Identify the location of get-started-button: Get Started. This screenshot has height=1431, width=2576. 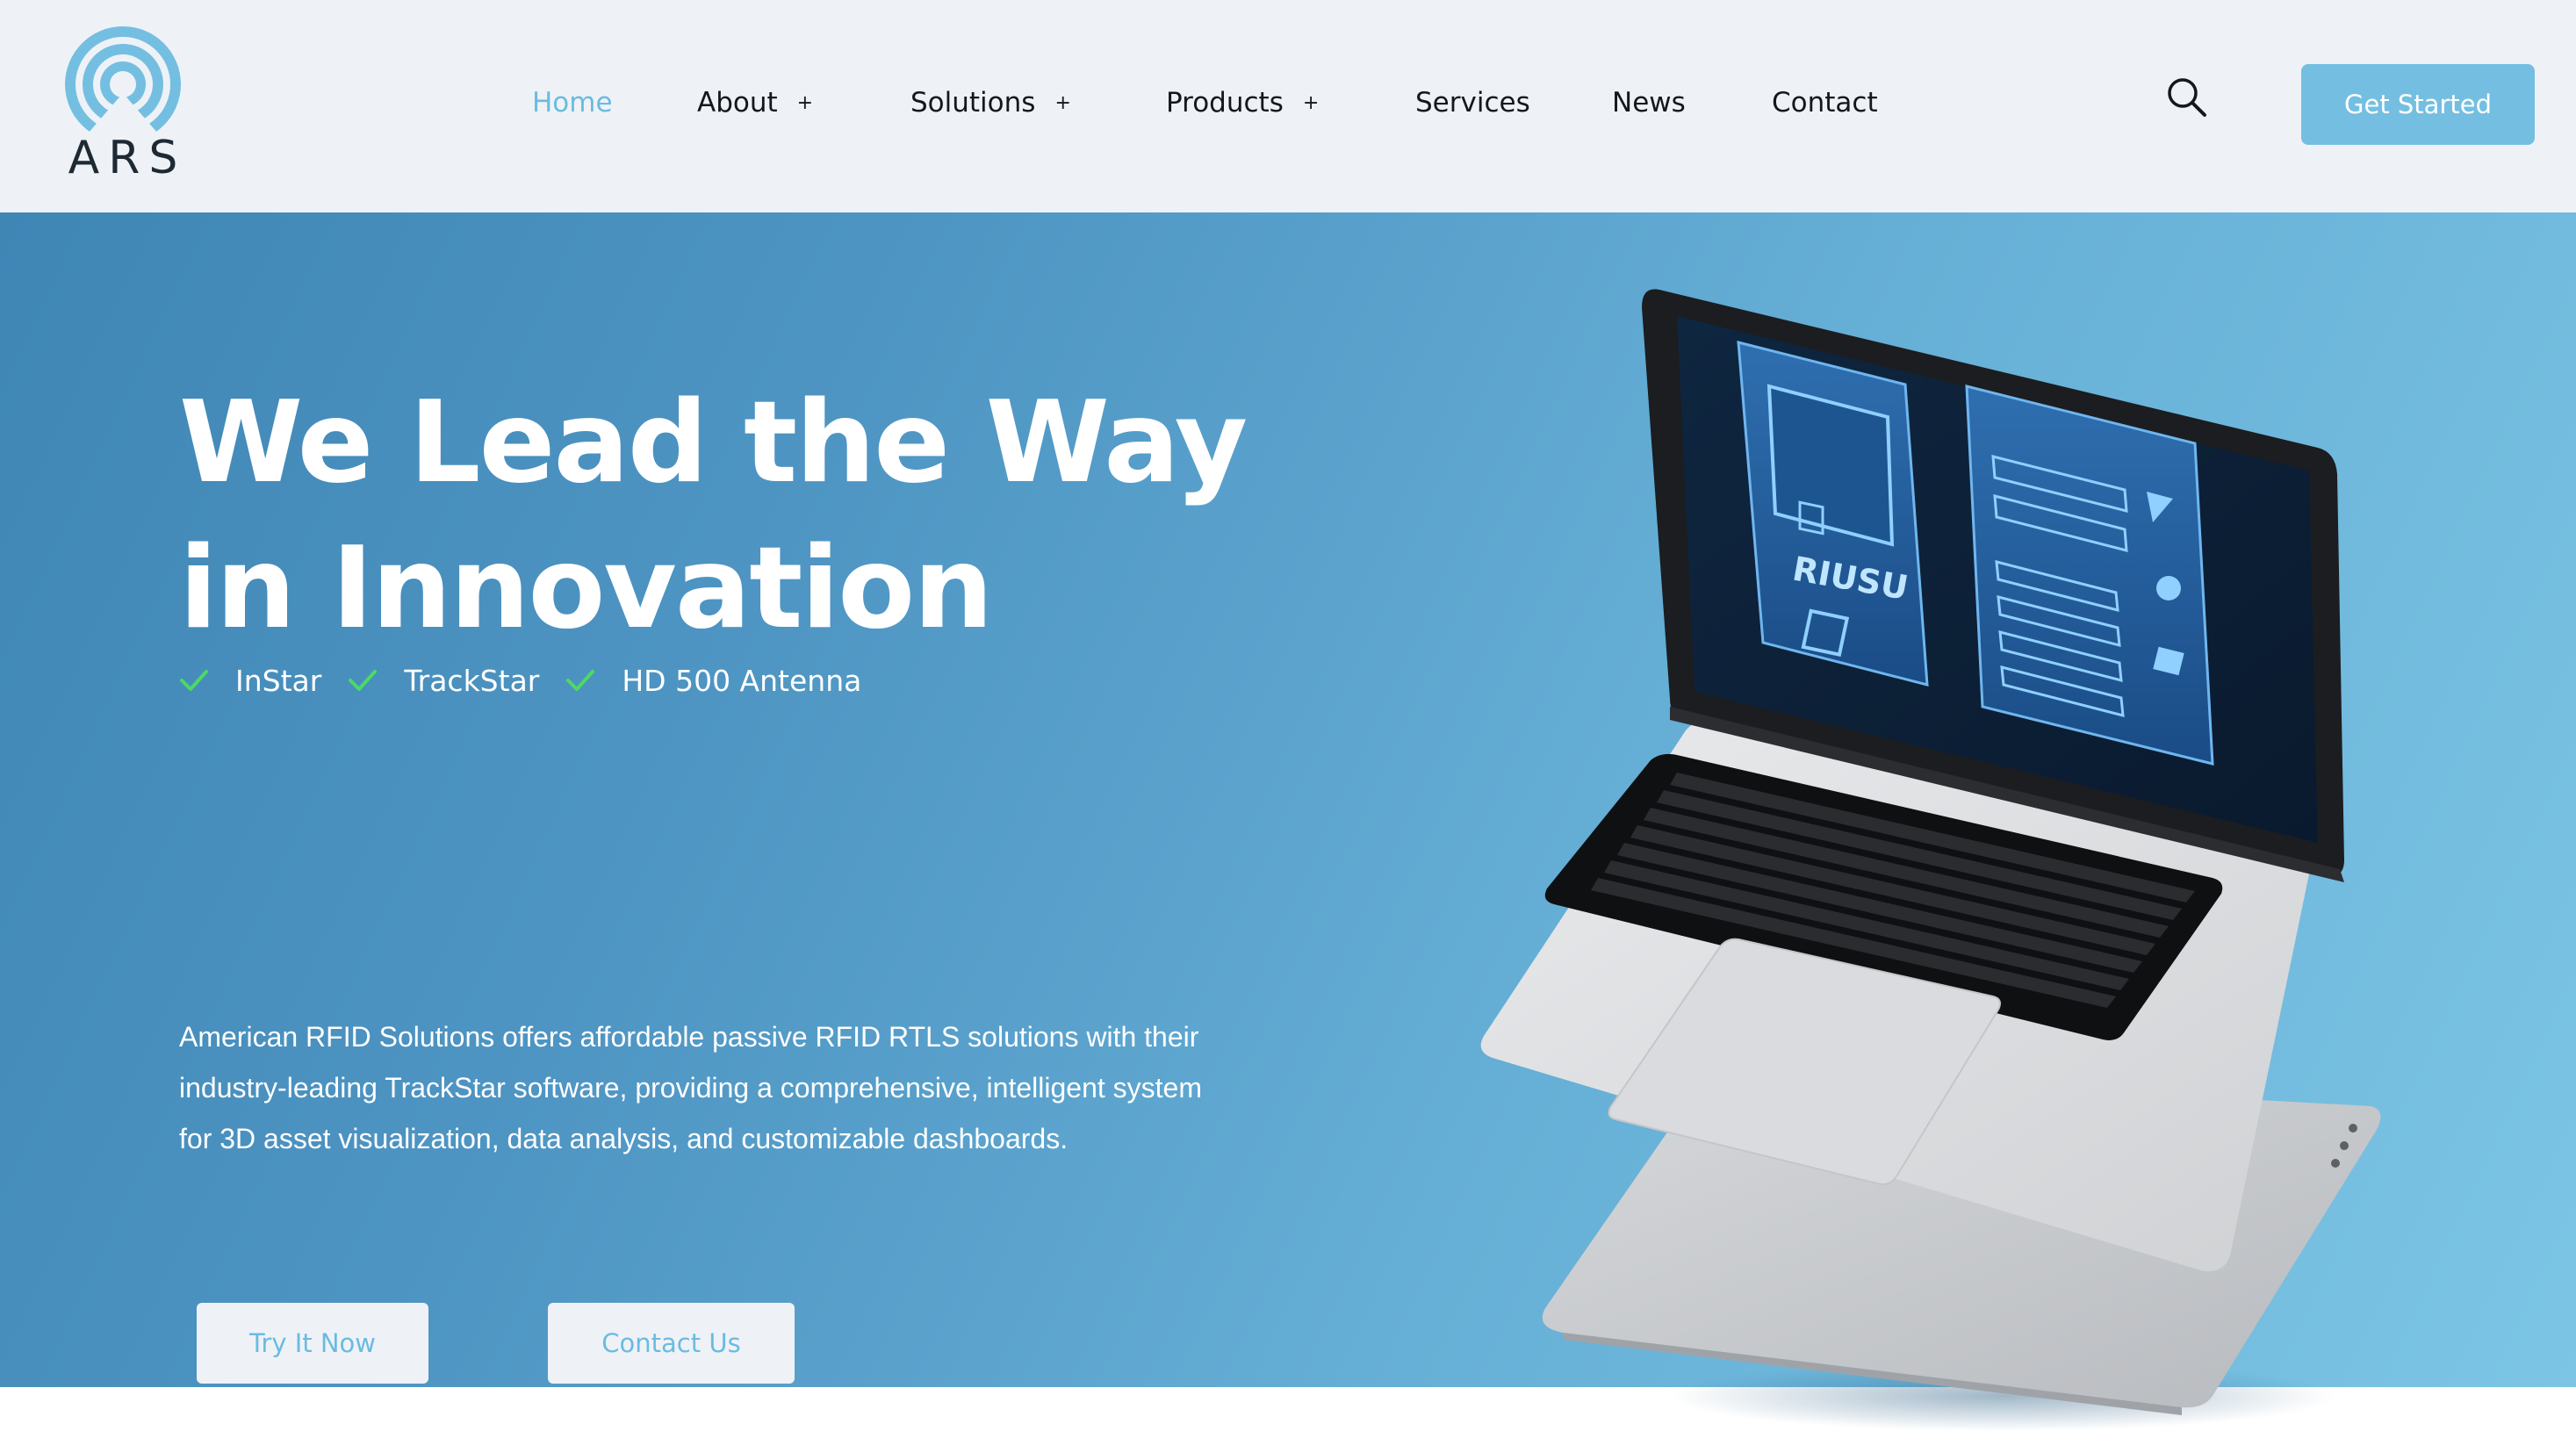
(2418, 105).